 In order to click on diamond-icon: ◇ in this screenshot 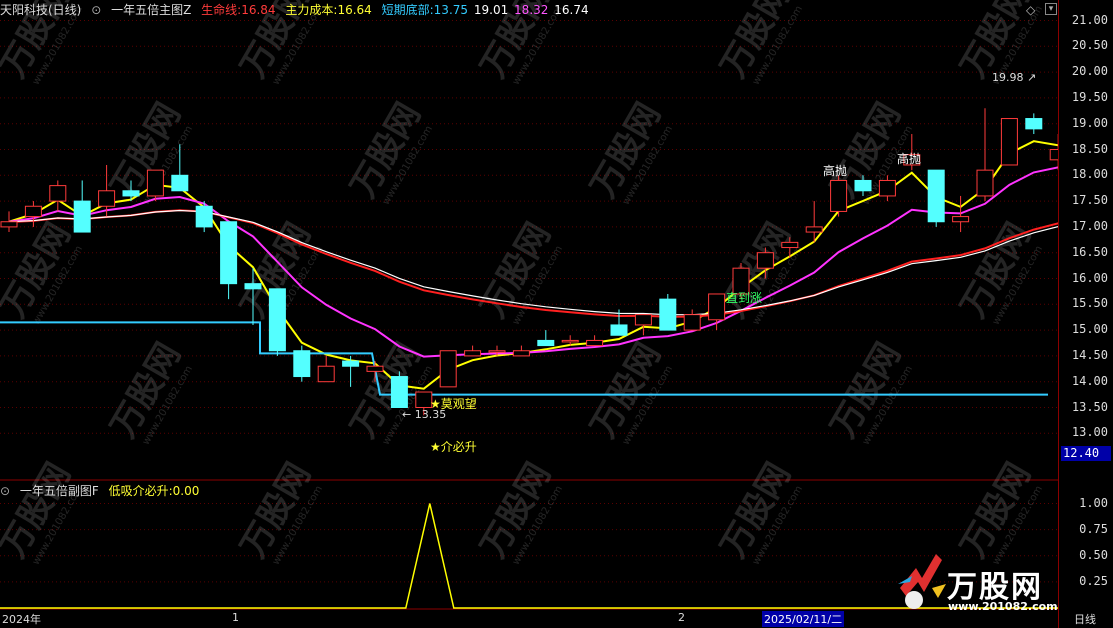, I will do `click(1030, 10)`.